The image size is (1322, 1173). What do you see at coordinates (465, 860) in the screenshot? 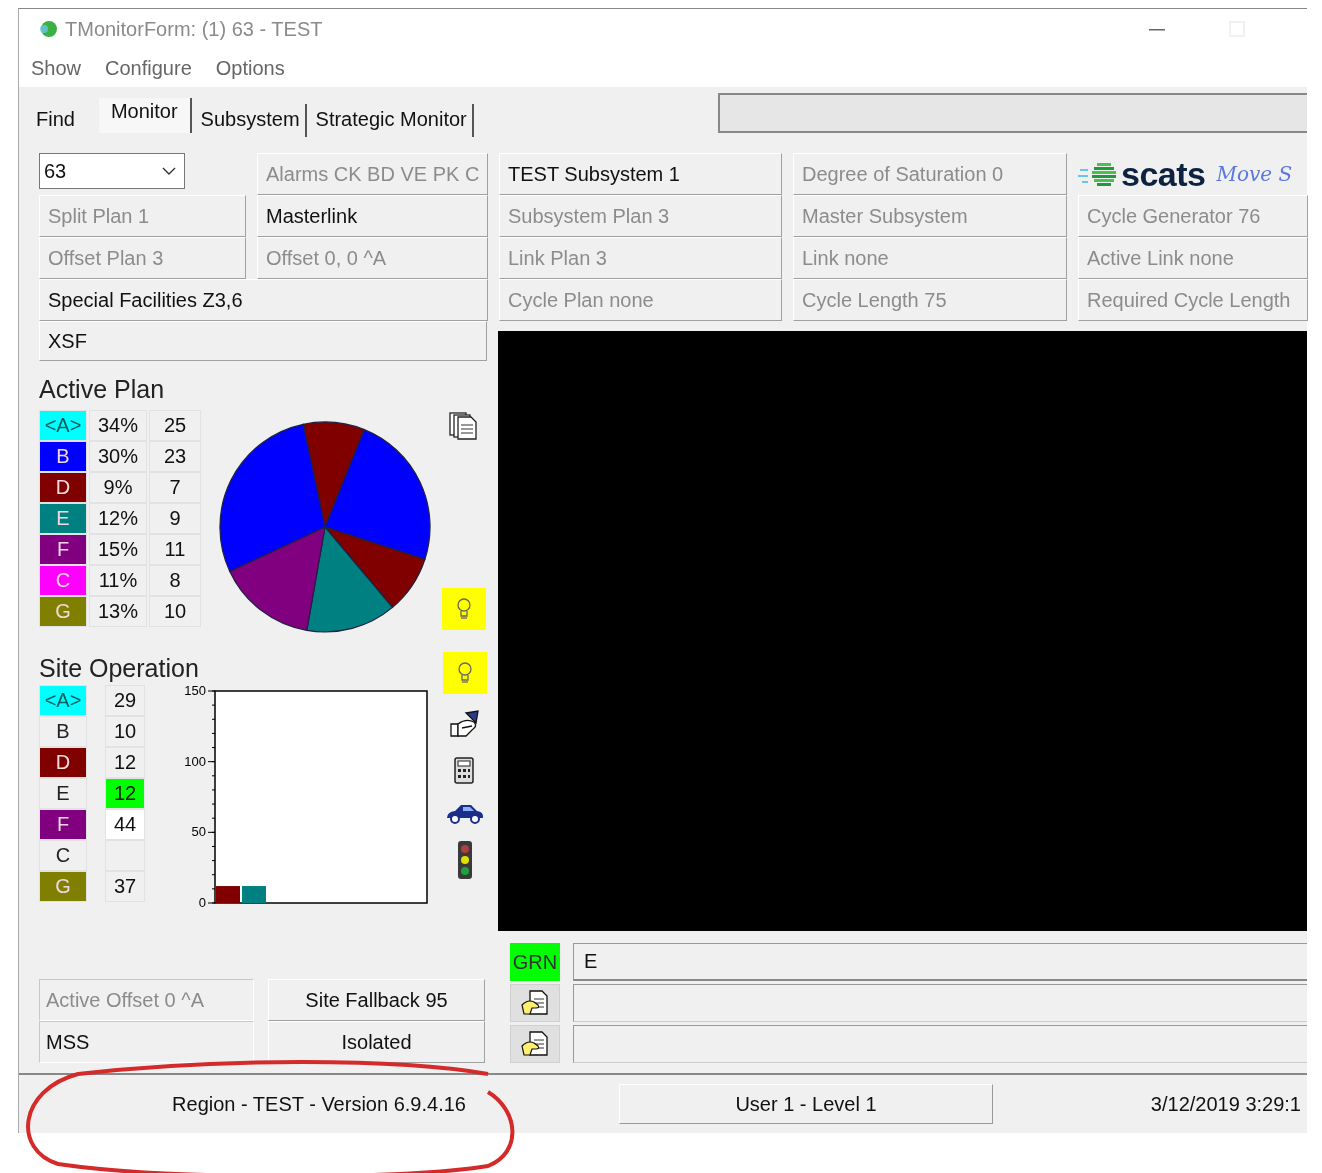
I see `traffic-light-icon` at bounding box center [465, 860].